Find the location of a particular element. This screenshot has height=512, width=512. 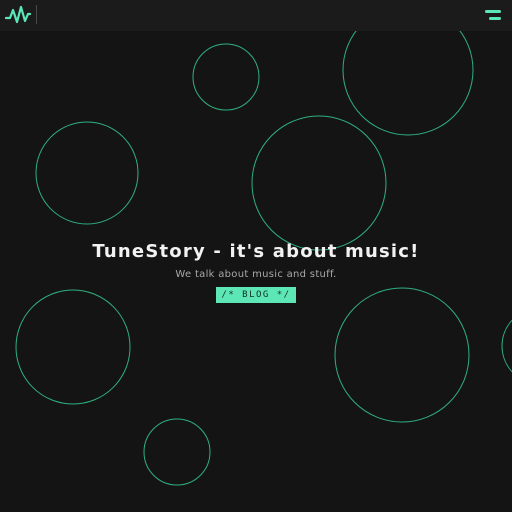

top-navigation-bar is located at coordinates (256, 15).